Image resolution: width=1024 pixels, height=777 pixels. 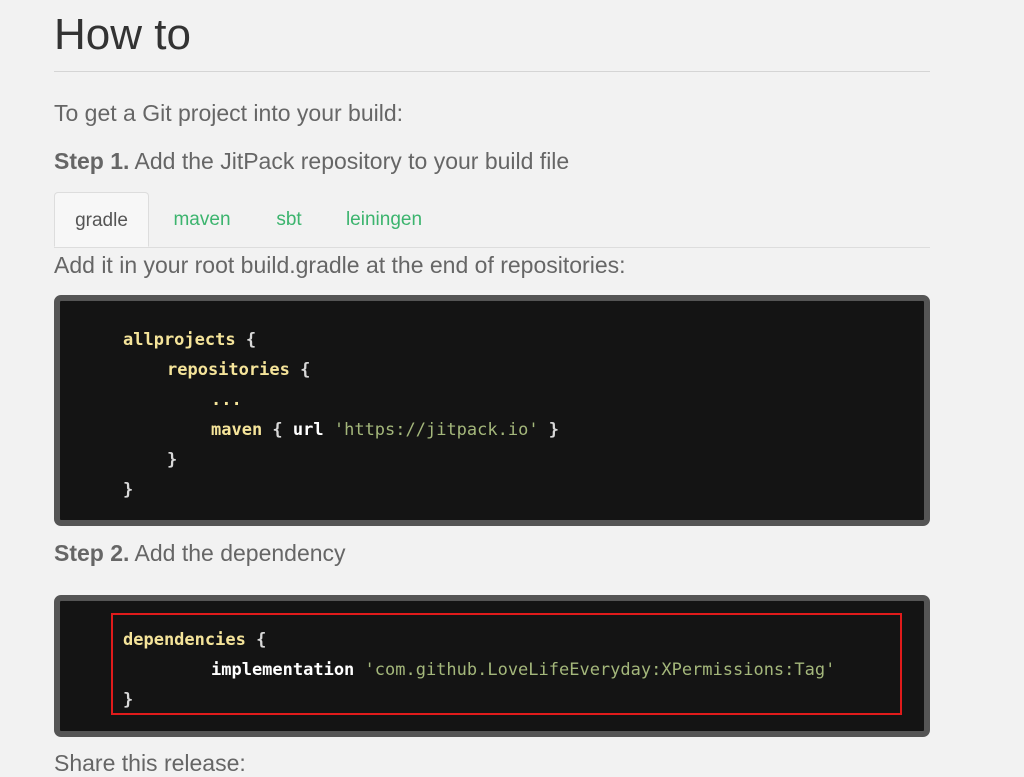 I want to click on code-line: dependencies {, so click(x=194, y=640).